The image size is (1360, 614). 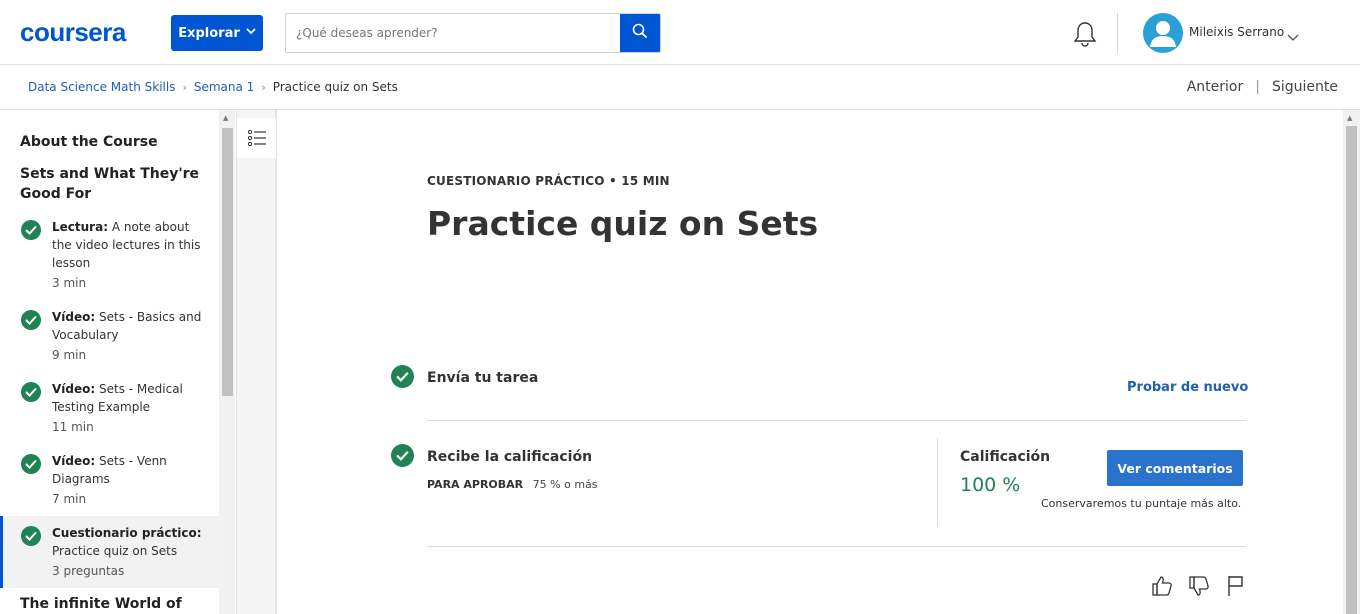 I want to click on sidebar-item-video: Vídeo: Sets - Venn Diagrams 7 min, so click(x=109, y=477).